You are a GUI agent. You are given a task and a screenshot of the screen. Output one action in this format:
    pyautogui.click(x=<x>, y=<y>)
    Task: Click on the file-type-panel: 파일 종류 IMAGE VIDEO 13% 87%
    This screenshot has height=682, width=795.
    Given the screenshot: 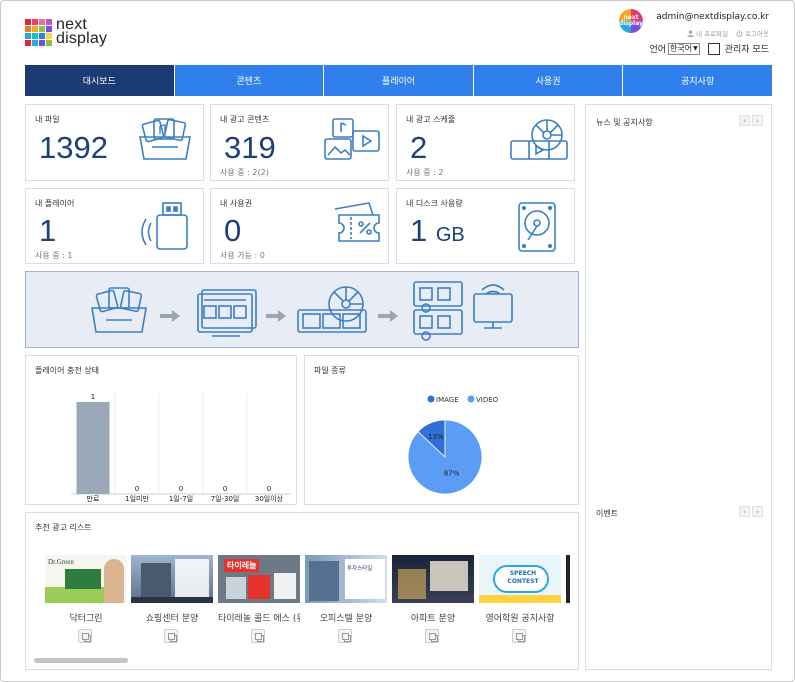 What is the action you would take?
    pyautogui.click(x=441, y=430)
    